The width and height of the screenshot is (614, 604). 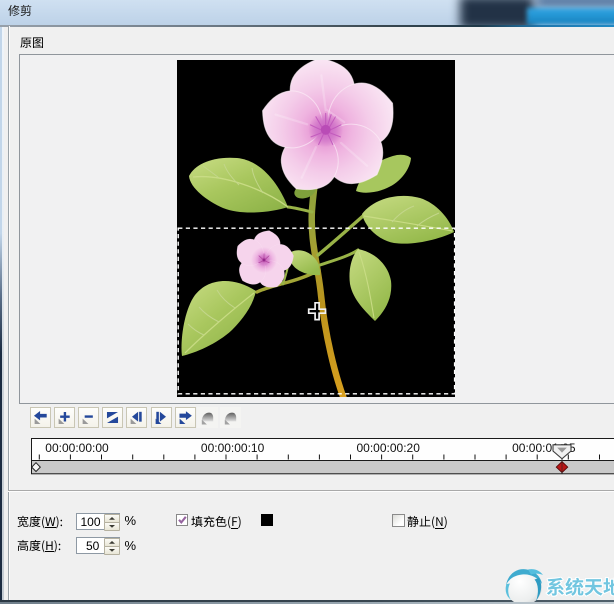 I want to click on svg-text: 00:00:00:00, so click(x=77, y=448).